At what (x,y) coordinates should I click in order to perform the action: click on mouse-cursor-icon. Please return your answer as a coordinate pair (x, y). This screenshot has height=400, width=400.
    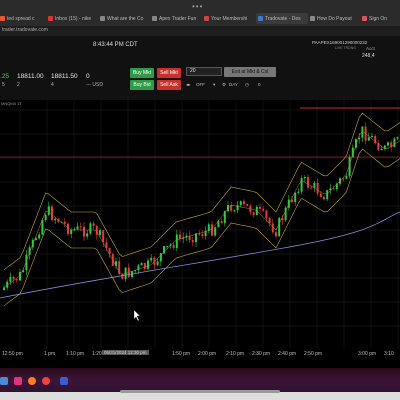
    Looking at the image, I should click on (137, 315).